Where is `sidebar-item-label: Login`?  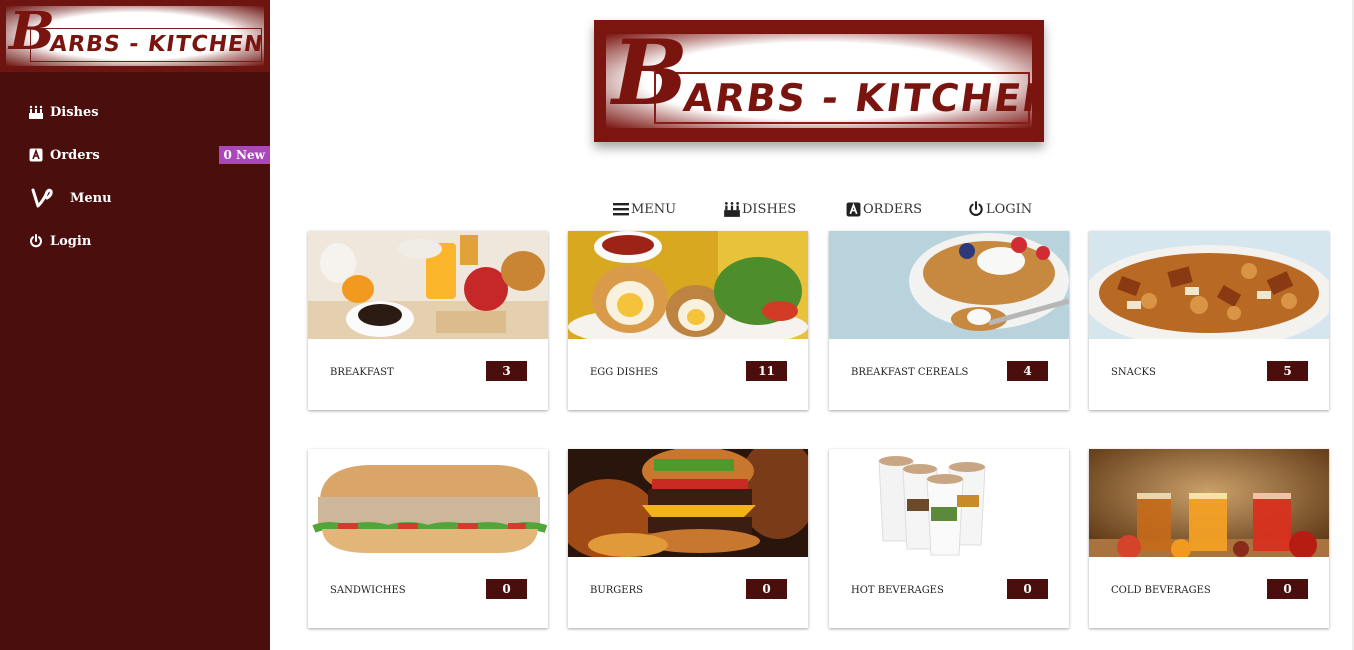 sidebar-item-label: Login is located at coordinates (71, 241).